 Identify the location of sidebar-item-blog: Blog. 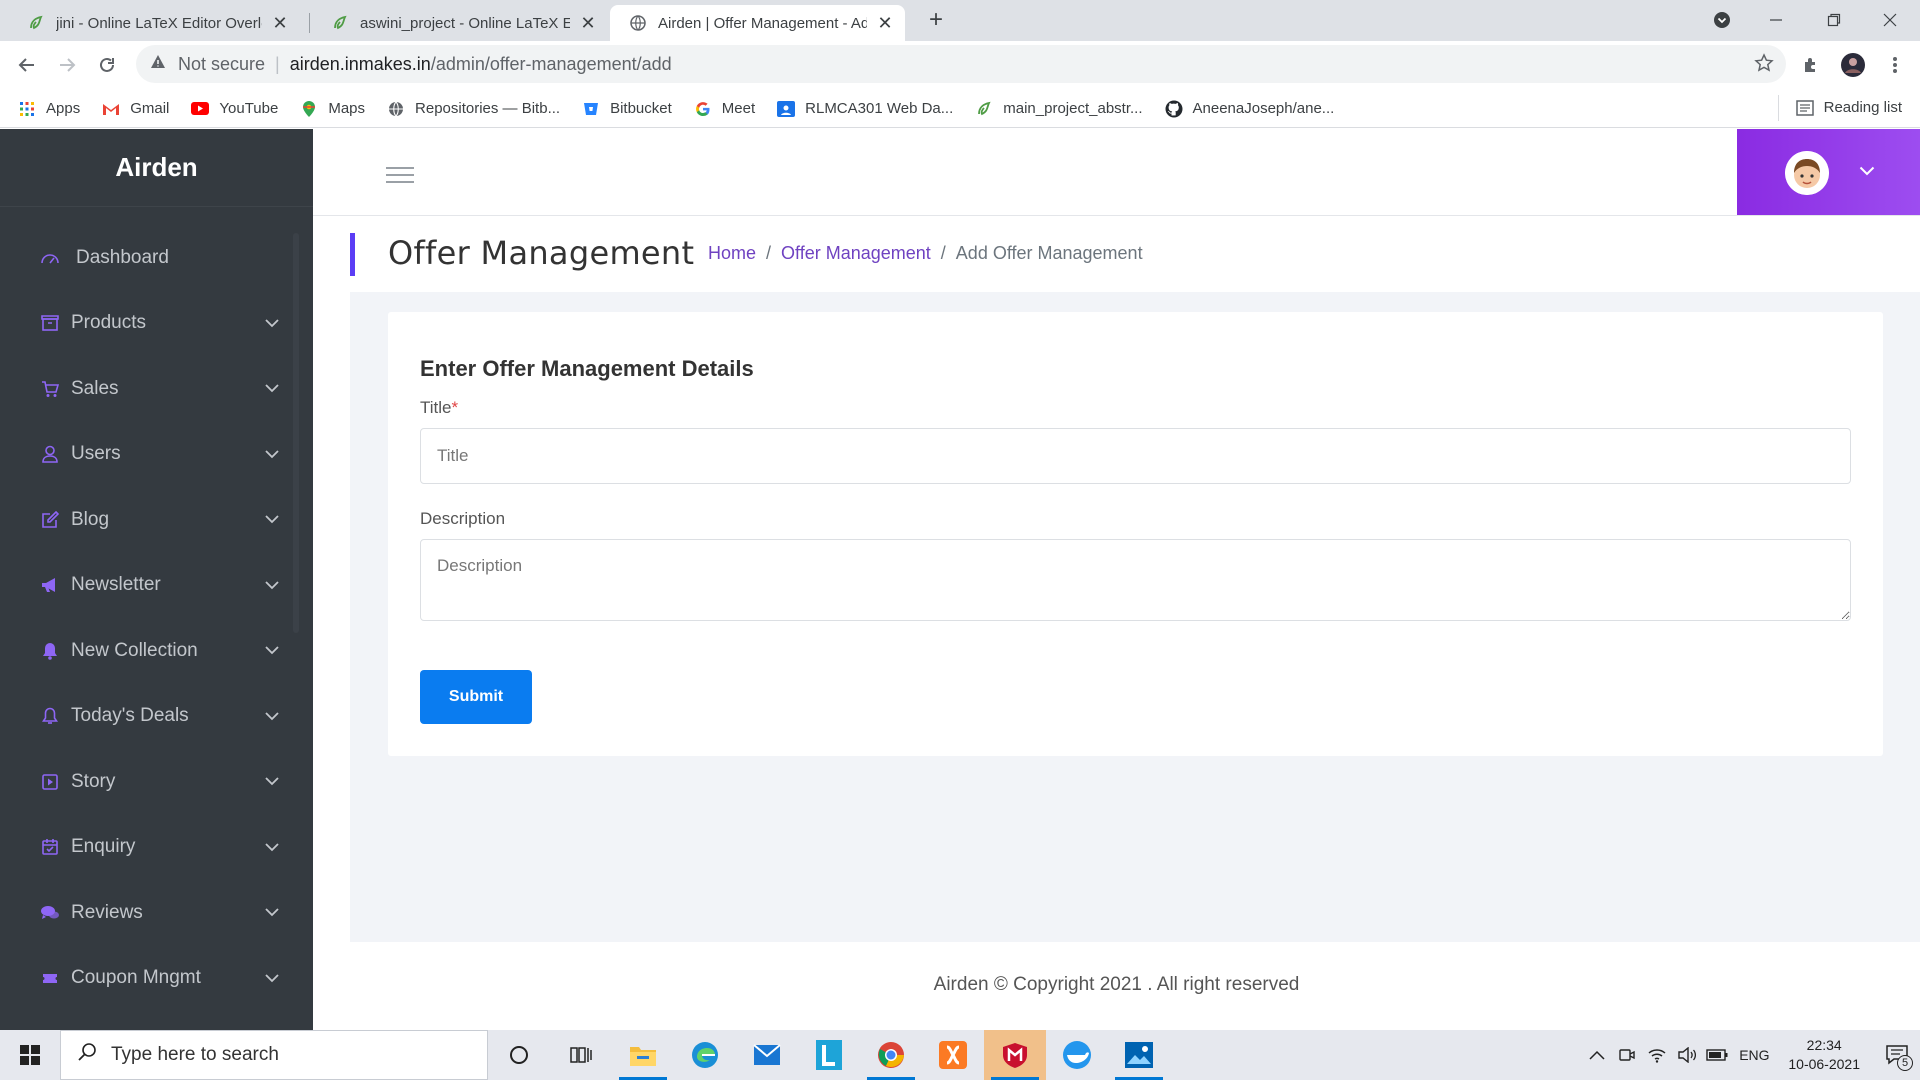
(156, 520).